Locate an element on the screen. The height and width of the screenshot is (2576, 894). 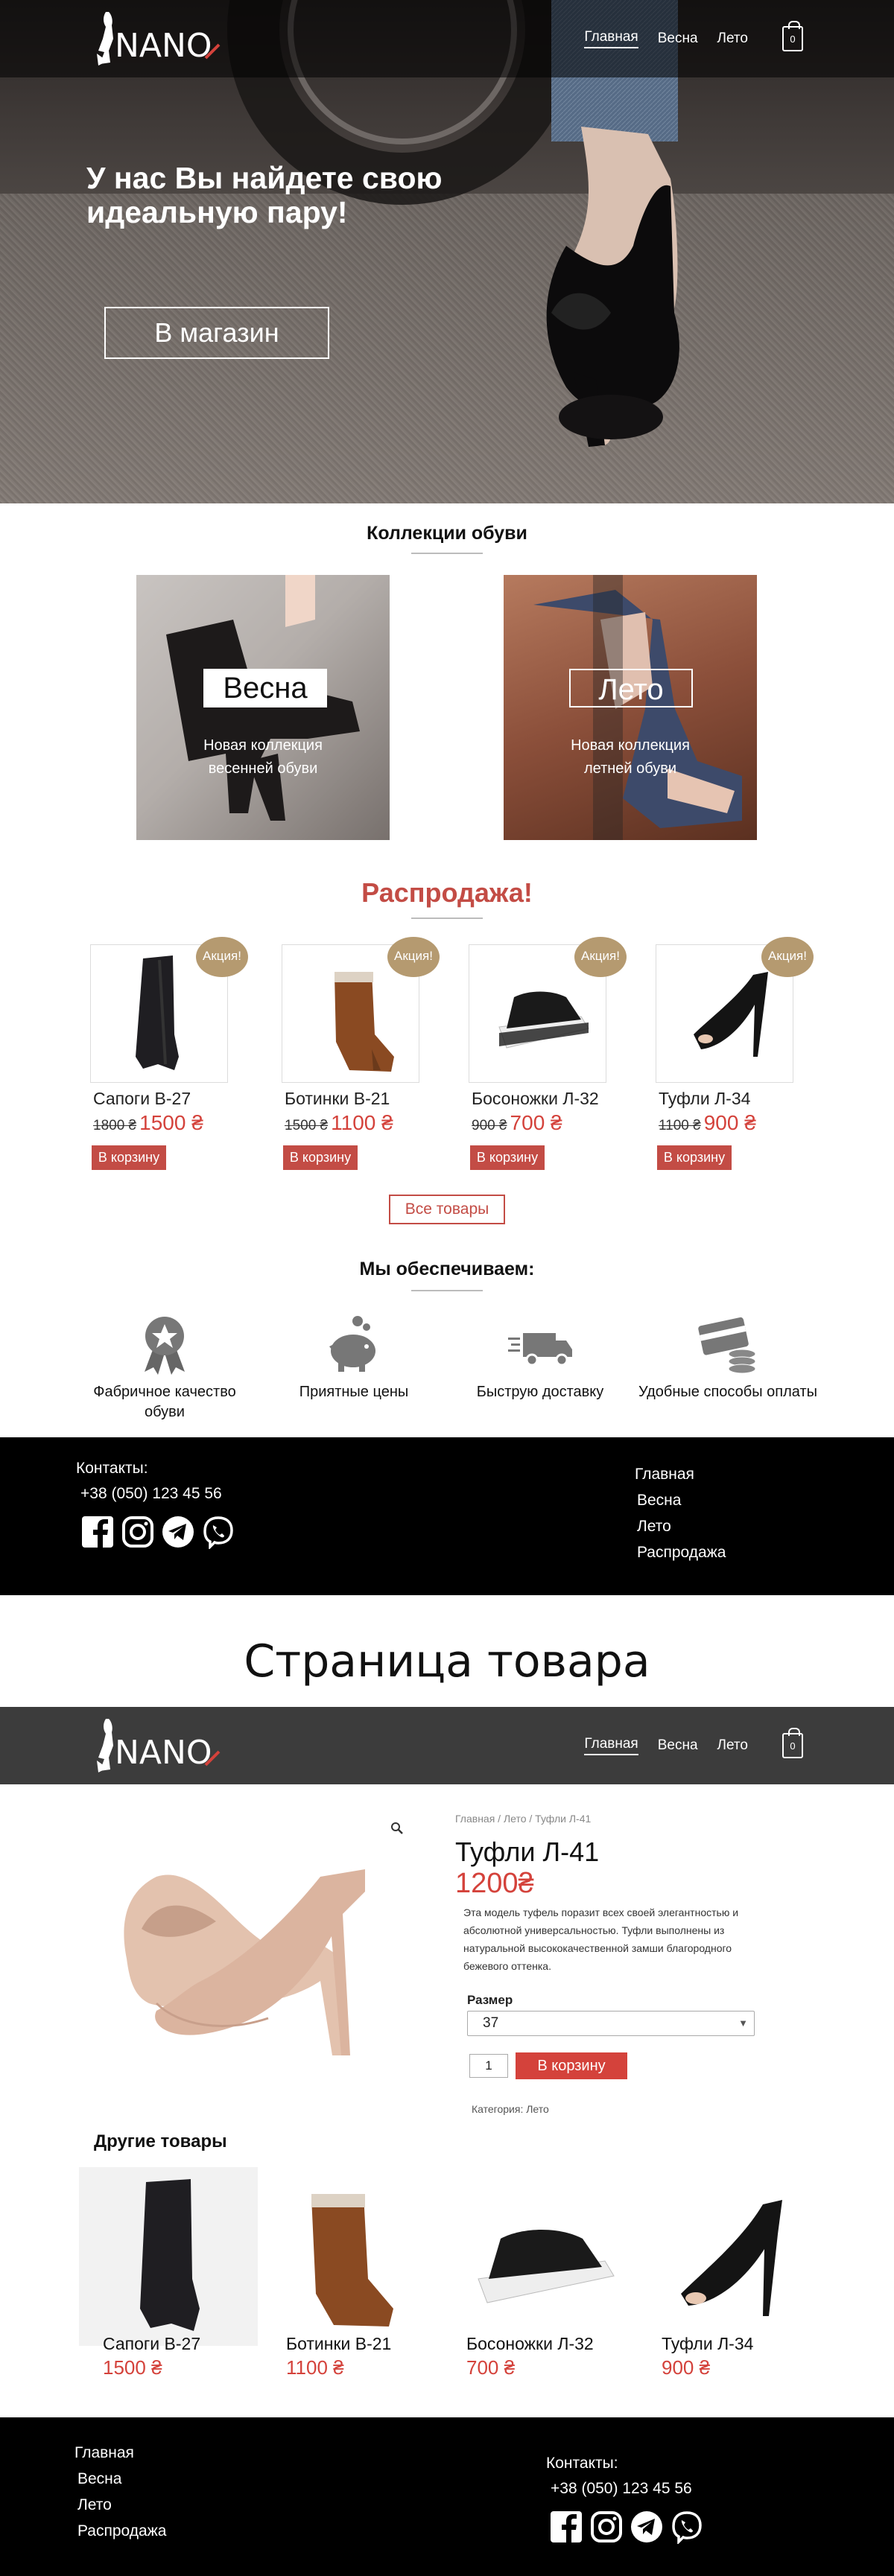
price-row: 1500 ₴ 1100 ₴ is located at coordinates (339, 1123).